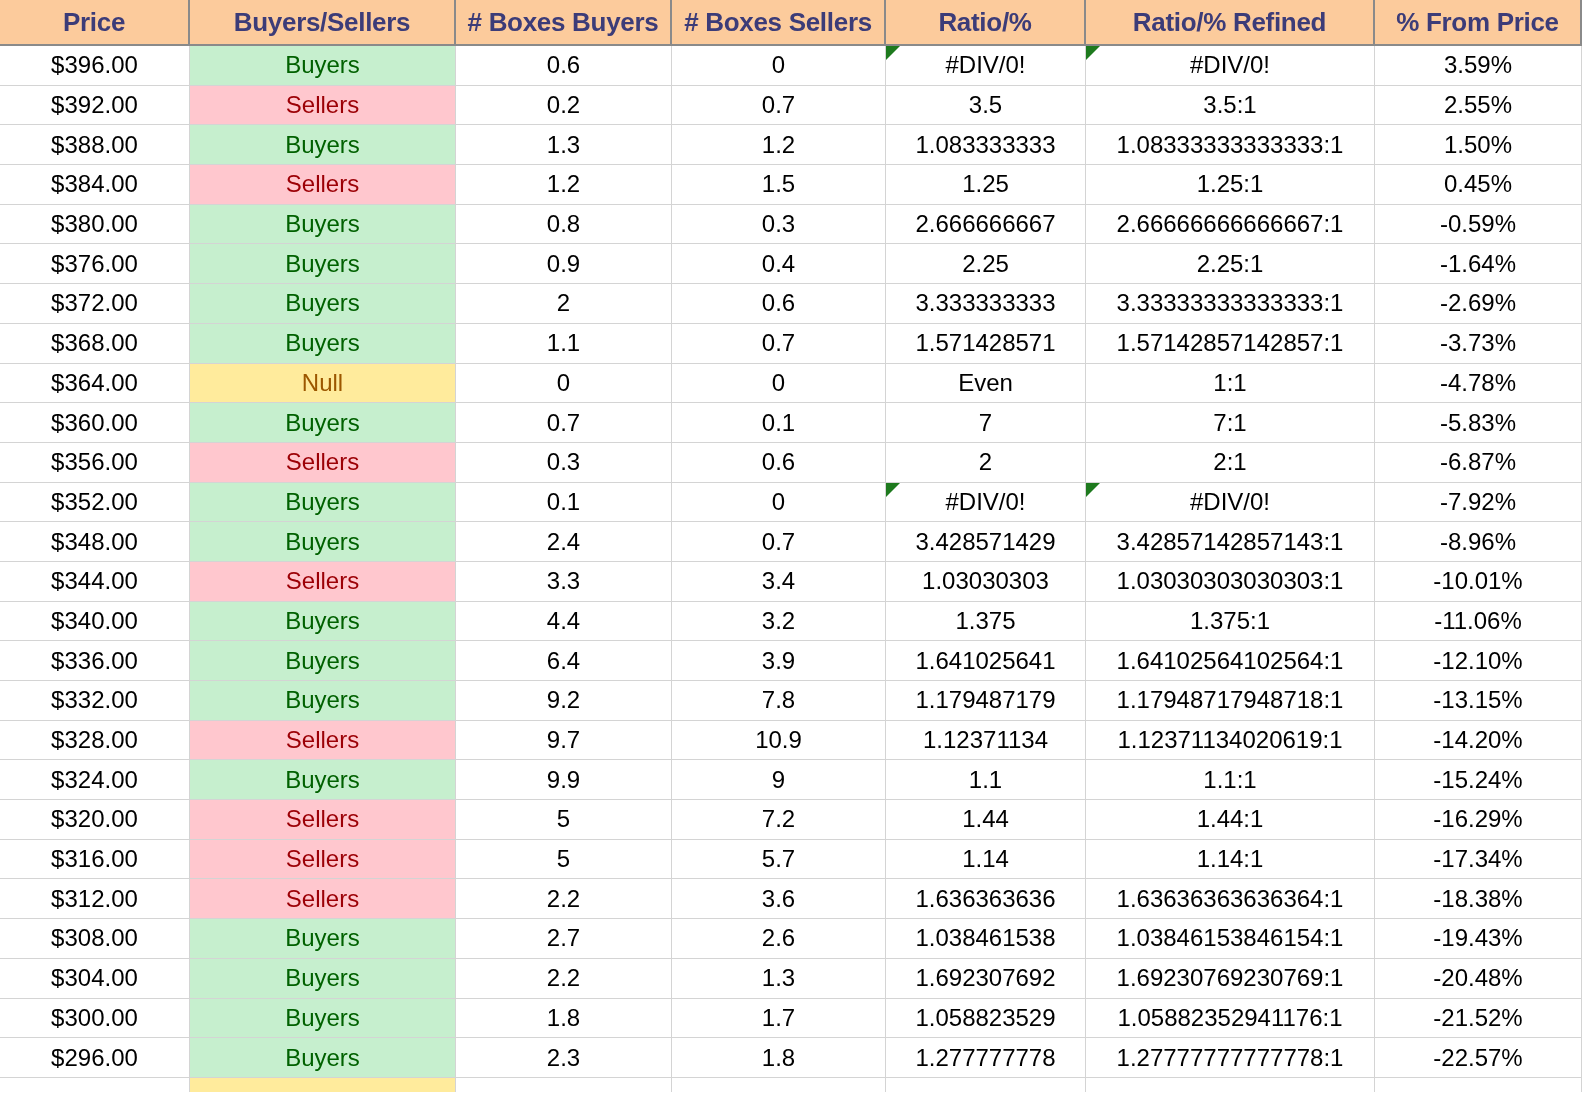  I want to click on table-cell: 1.277777778, so click(986, 1058).